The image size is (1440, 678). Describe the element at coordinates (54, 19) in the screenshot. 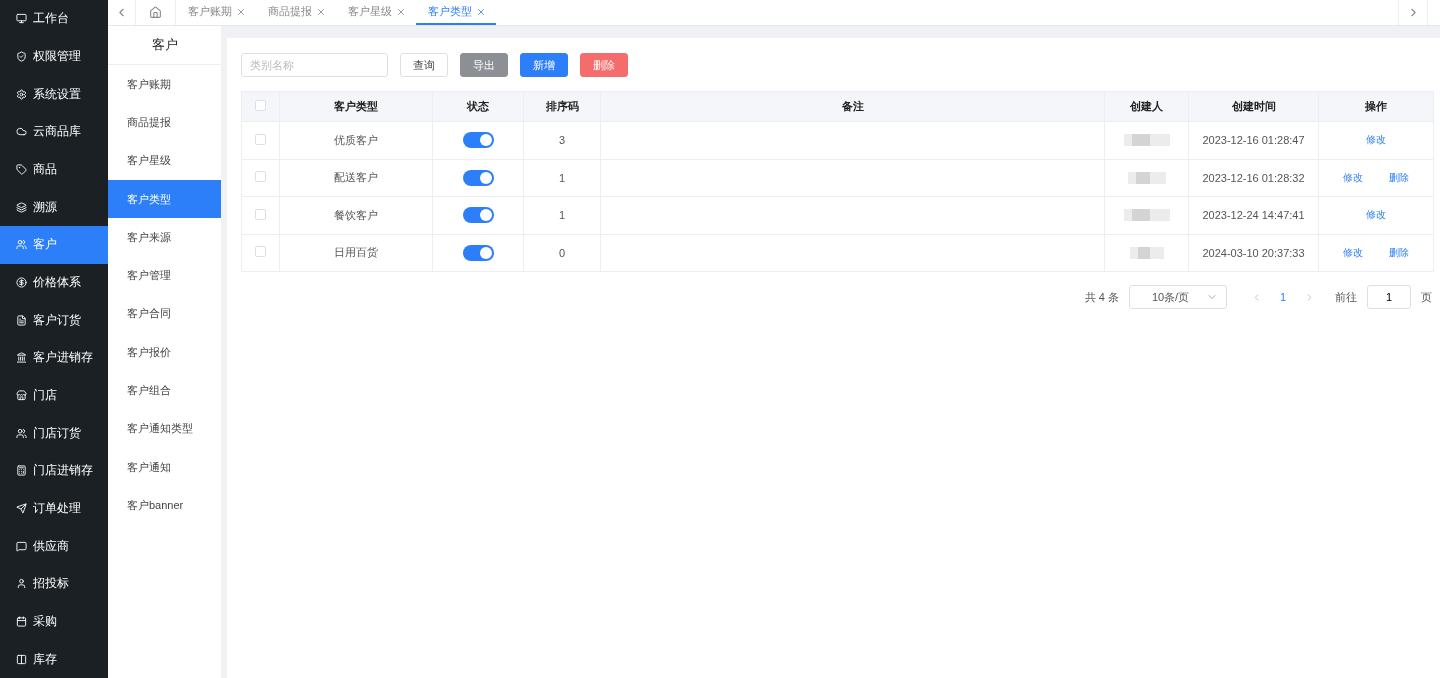

I see `sidebar-item: 工作台` at that location.